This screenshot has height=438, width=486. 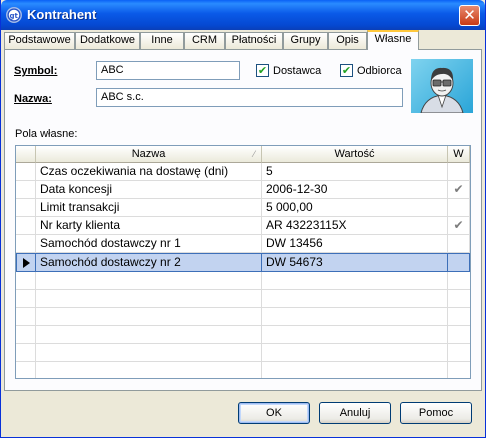 What do you see at coordinates (297, 71) in the screenshot?
I see `dostawca-label: Dostawca` at bounding box center [297, 71].